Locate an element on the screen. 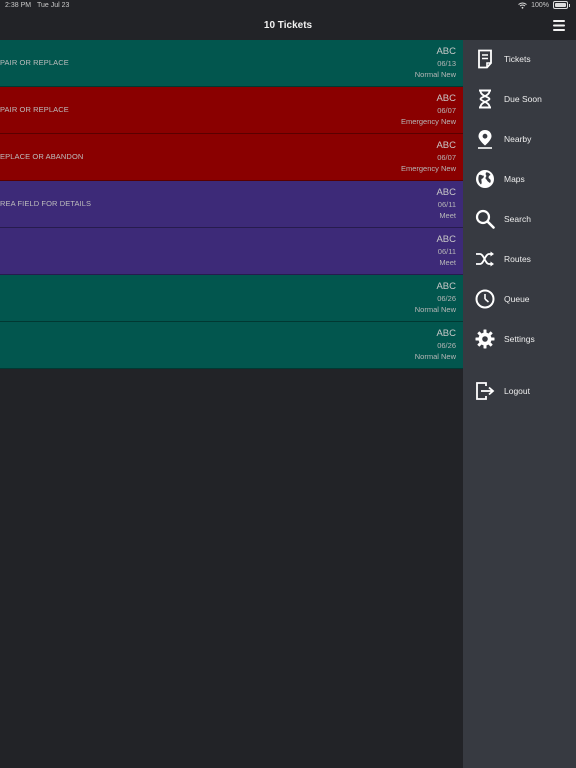 This screenshot has height=768, width=576. menu-item-label: Queue is located at coordinates (517, 299).